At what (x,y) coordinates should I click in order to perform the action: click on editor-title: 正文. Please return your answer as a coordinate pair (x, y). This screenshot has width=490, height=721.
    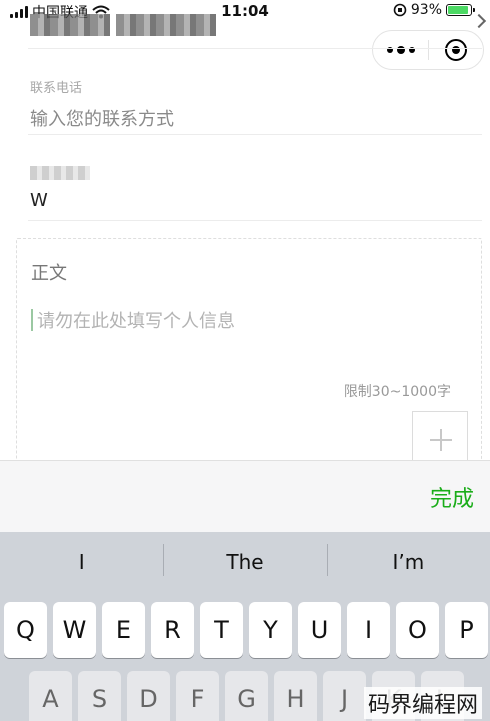
    Looking at the image, I should click on (49, 273).